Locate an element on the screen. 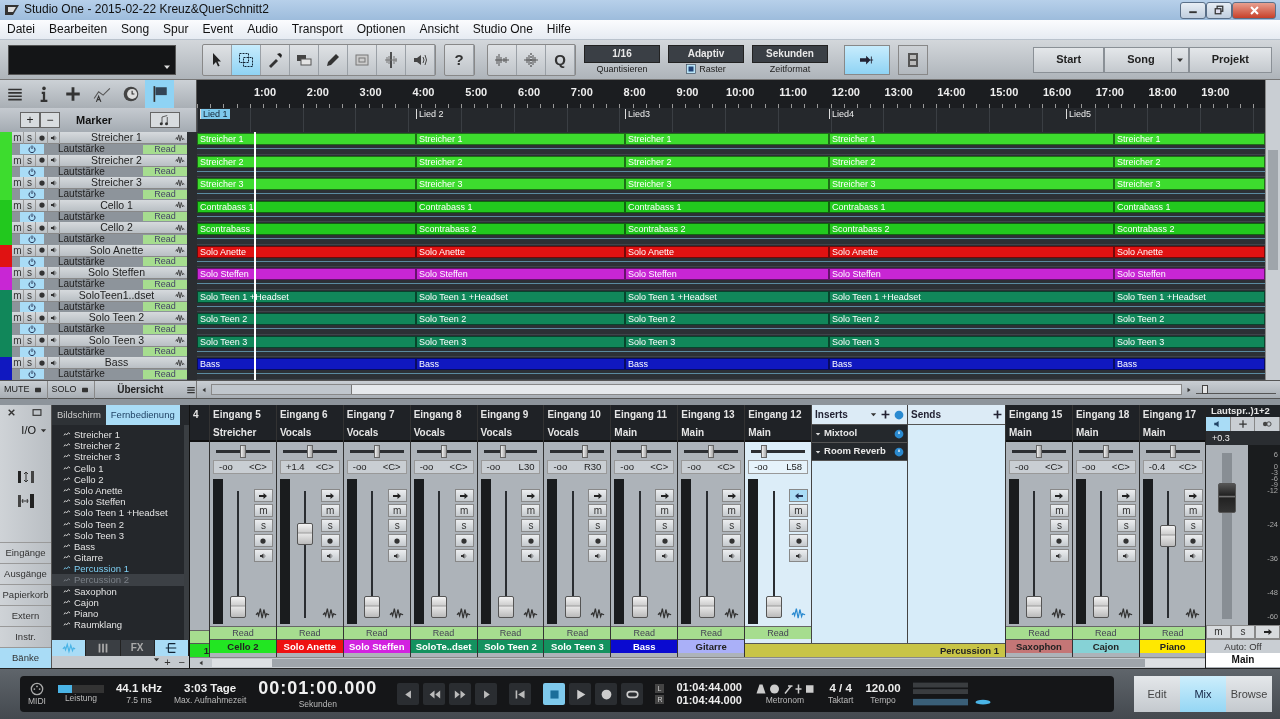 Image resolution: width=1280 pixels, height=719 pixels. channel-list-item: Solo Teen 3 is located at coordinates (118, 535).